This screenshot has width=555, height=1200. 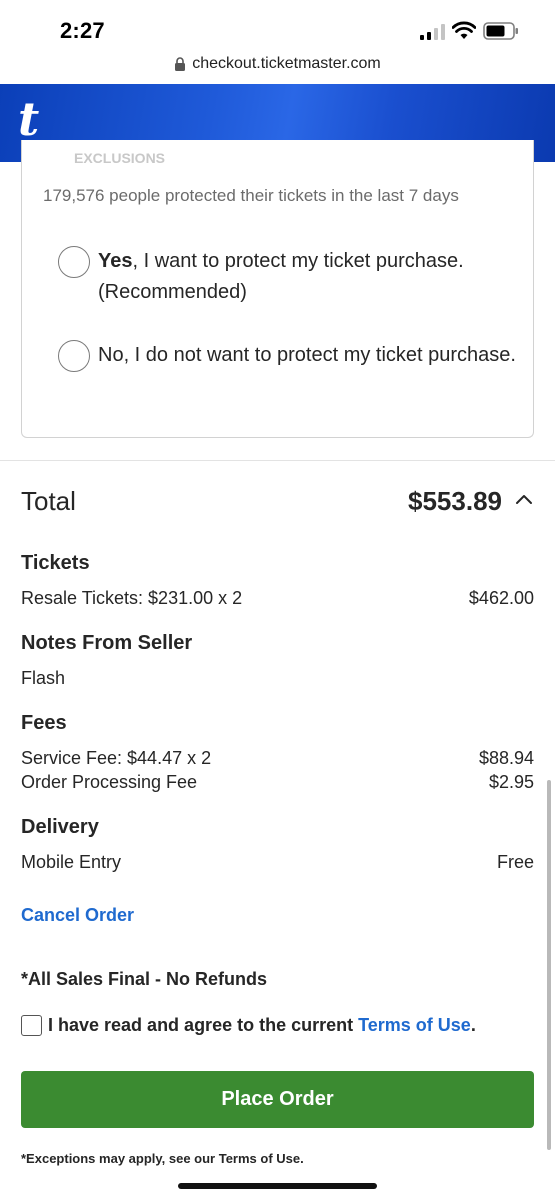 What do you see at coordinates (71, 862) in the screenshot?
I see `delivery-label: Mobile Entry` at bounding box center [71, 862].